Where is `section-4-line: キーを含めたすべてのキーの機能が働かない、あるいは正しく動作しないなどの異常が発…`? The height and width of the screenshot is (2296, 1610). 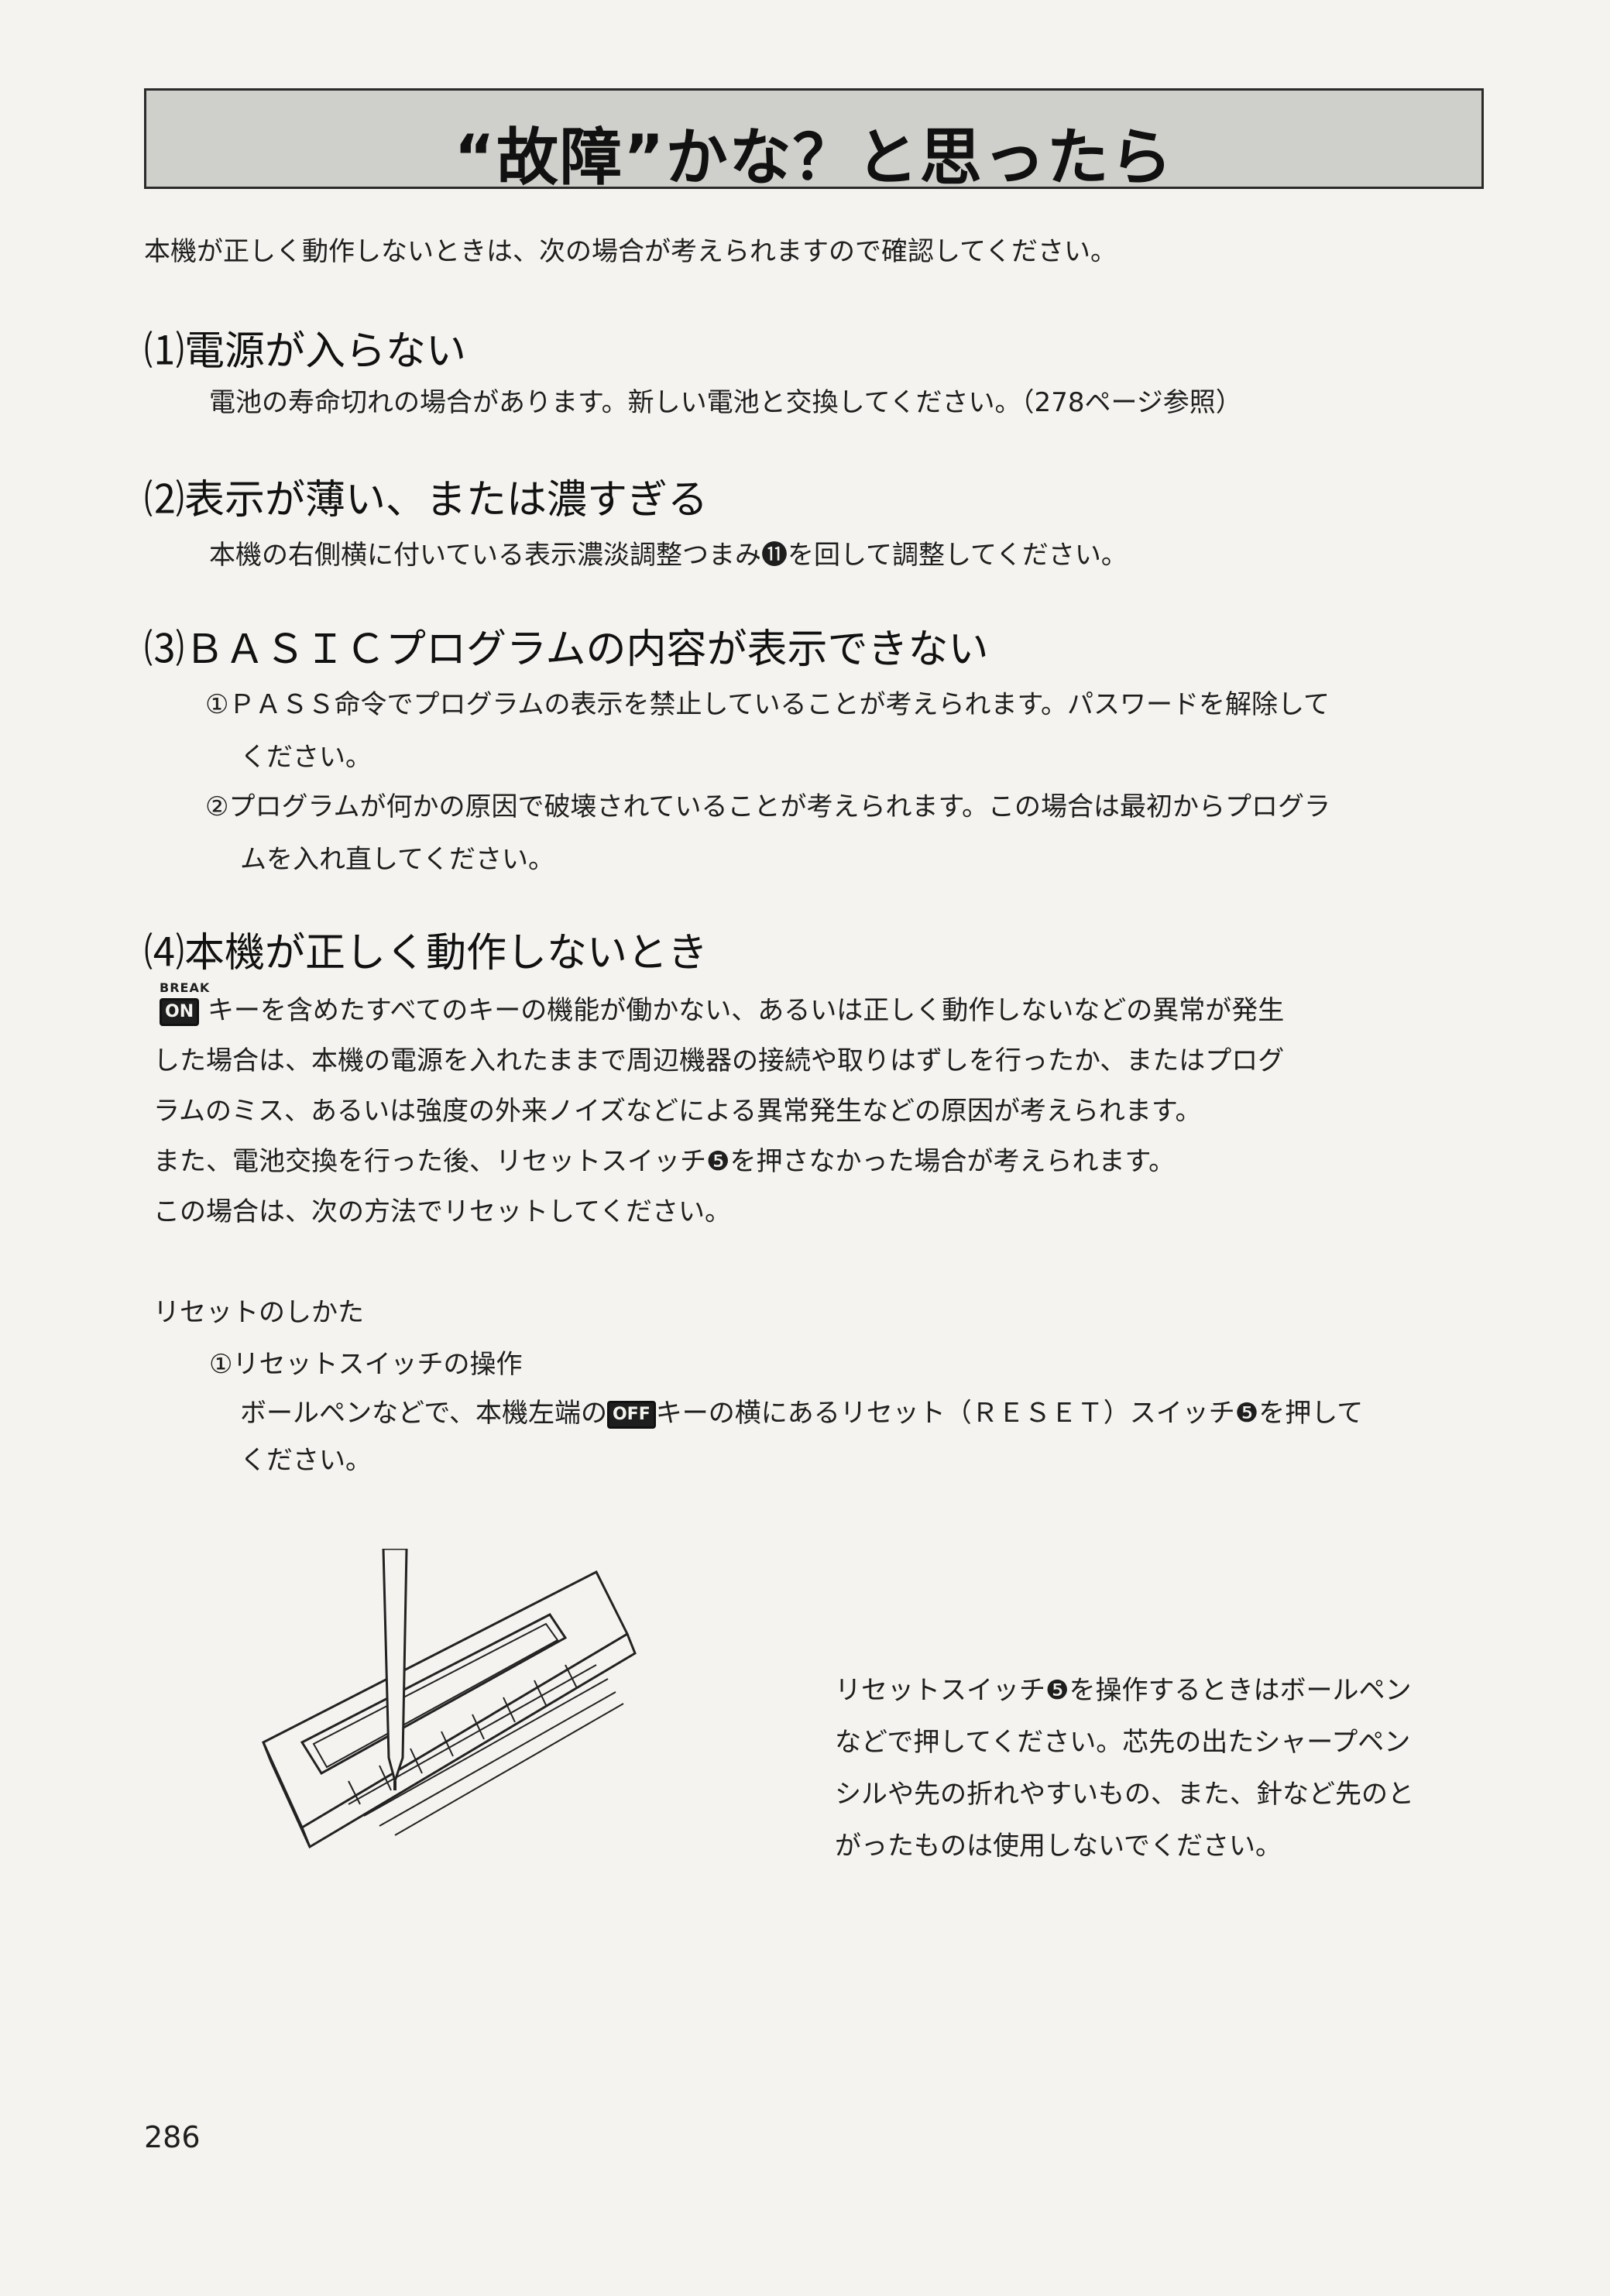
section-4-line: キーを含めたすべてのキーの機能が働かない、あるいは正しく動作しないなどの異常が発… is located at coordinates (746, 1010).